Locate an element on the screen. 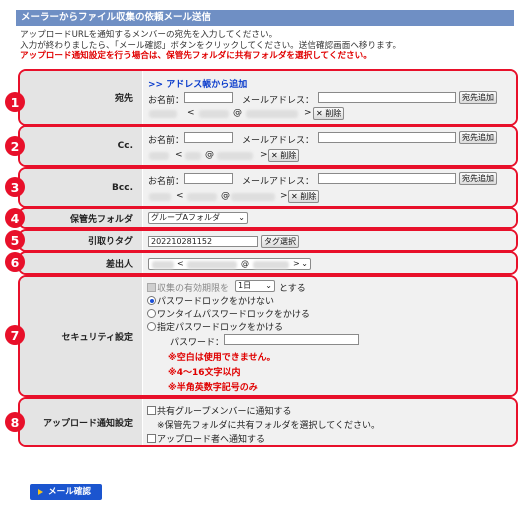 The height and width of the screenshot is (508, 530). cc-recipient-lt: < is located at coordinates (179, 155).